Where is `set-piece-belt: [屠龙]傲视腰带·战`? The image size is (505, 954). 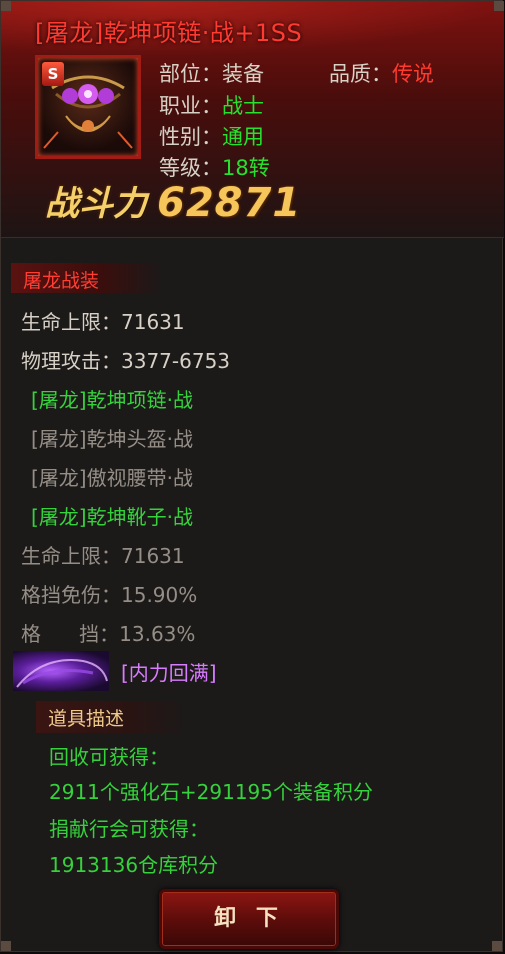 set-piece-belt: [屠龙]傲视腰带·战 is located at coordinates (112, 478).